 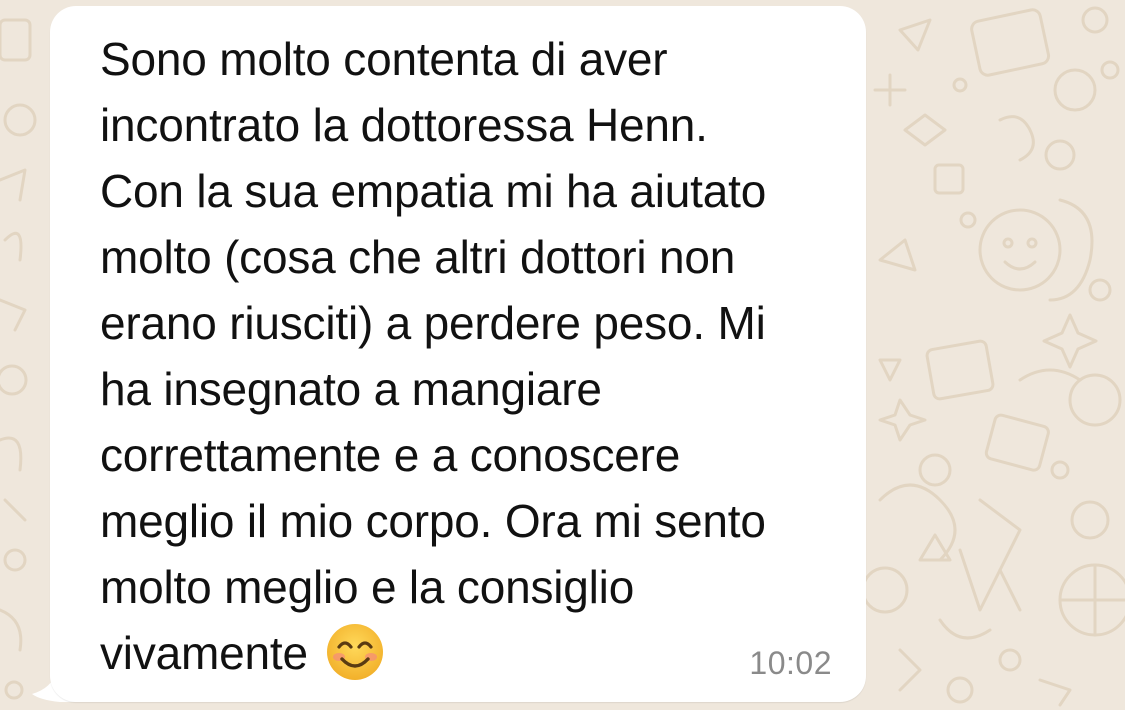 I want to click on message-line: molto (cosa che altri dottori non, so click(x=418, y=257).